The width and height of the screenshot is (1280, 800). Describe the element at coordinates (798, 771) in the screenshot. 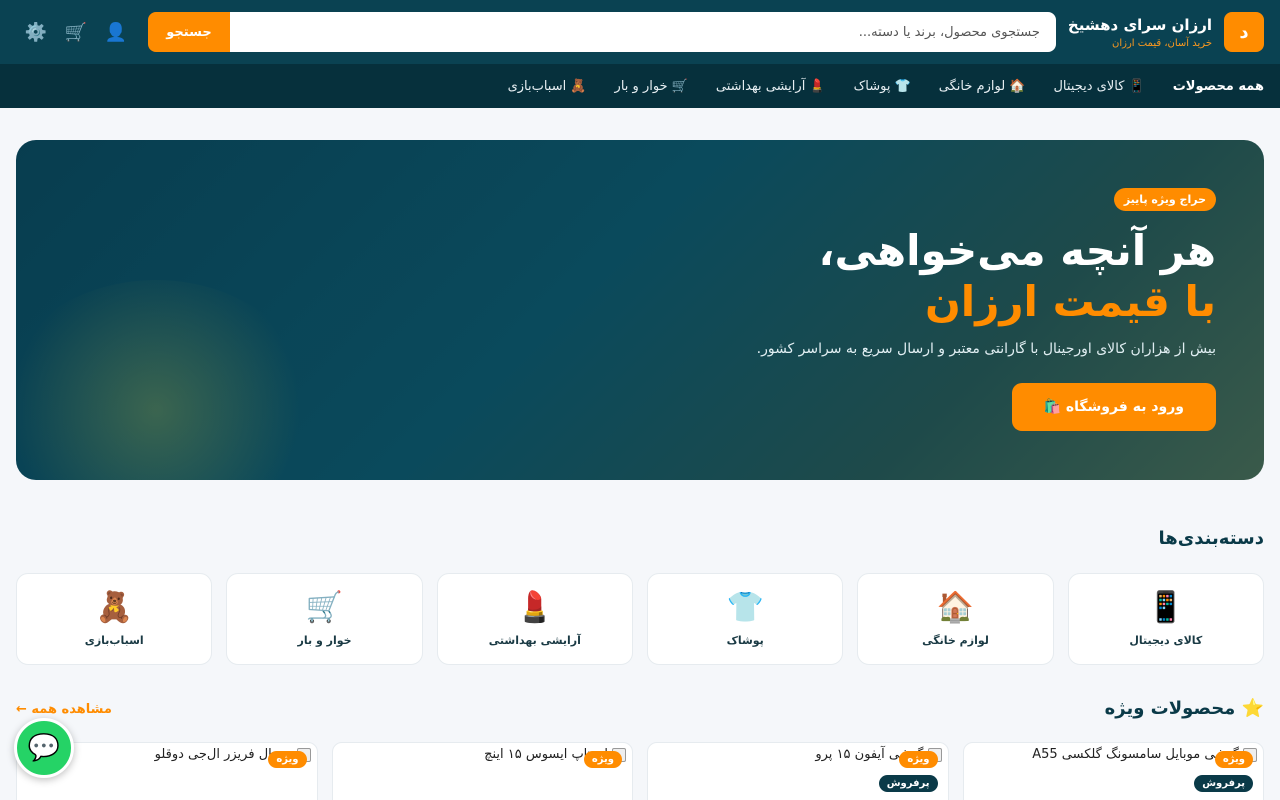

I see `product-card: گوشی آیفون ۱۵ پرو ویژه پرفروش` at that location.